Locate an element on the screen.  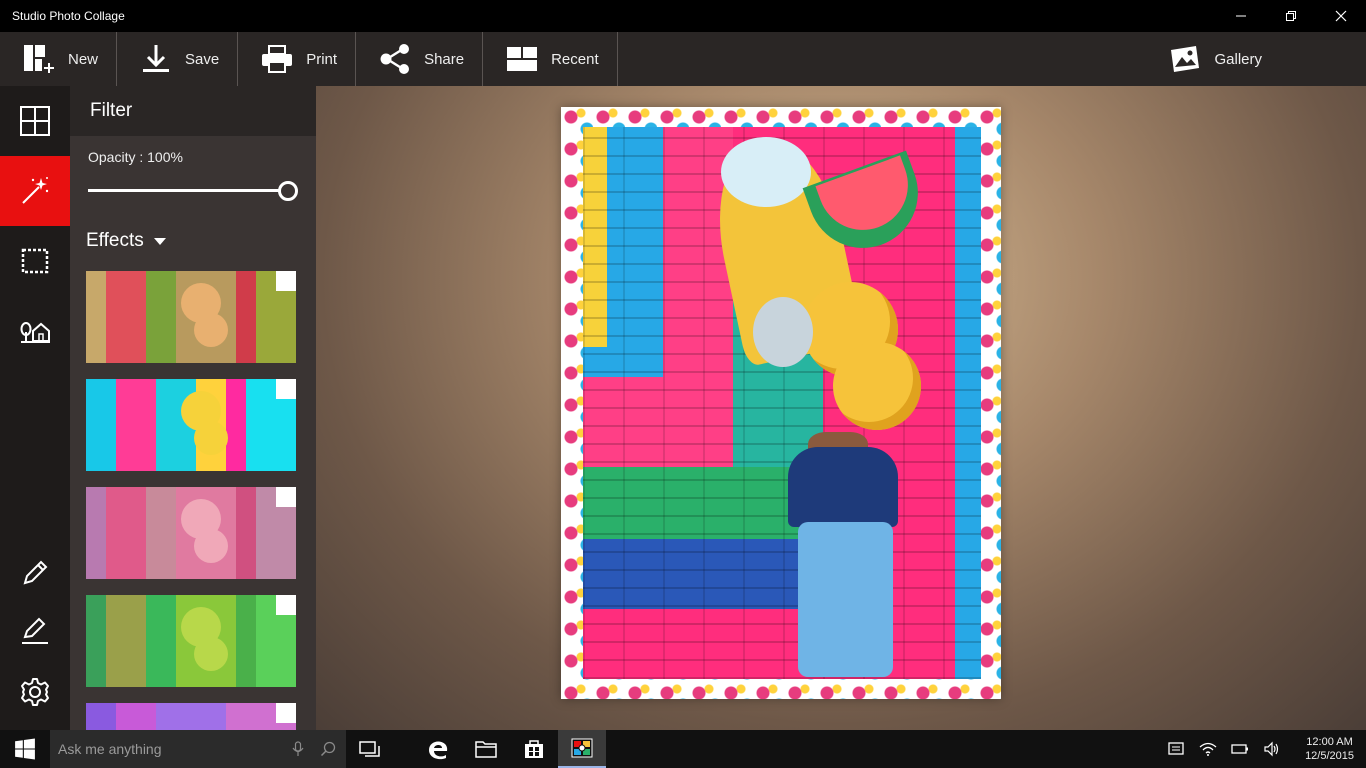
restore-icon is located at coordinates (1291, 16).